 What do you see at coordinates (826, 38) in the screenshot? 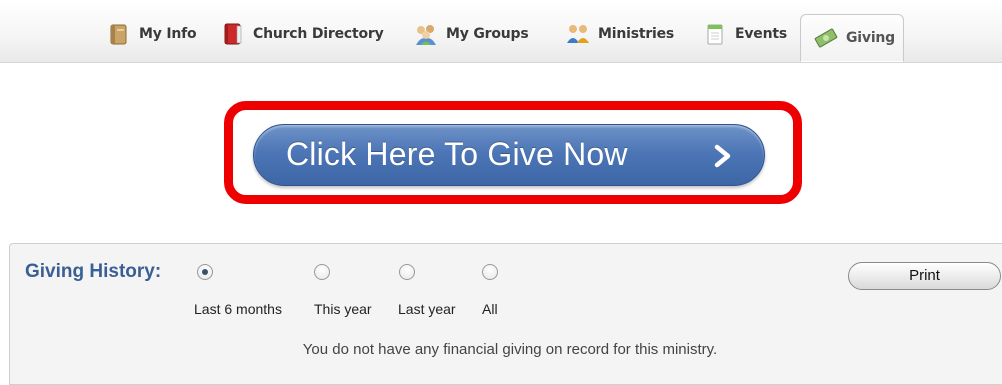
I see `money-icon` at bounding box center [826, 38].